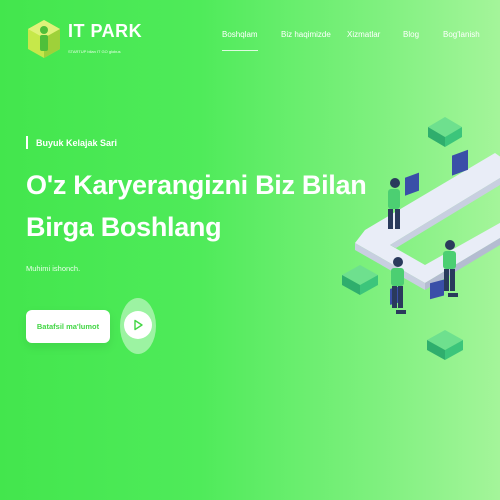 Image resolution: width=500 pixels, height=500 pixels. I want to click on cube-top, so click(445, 132).